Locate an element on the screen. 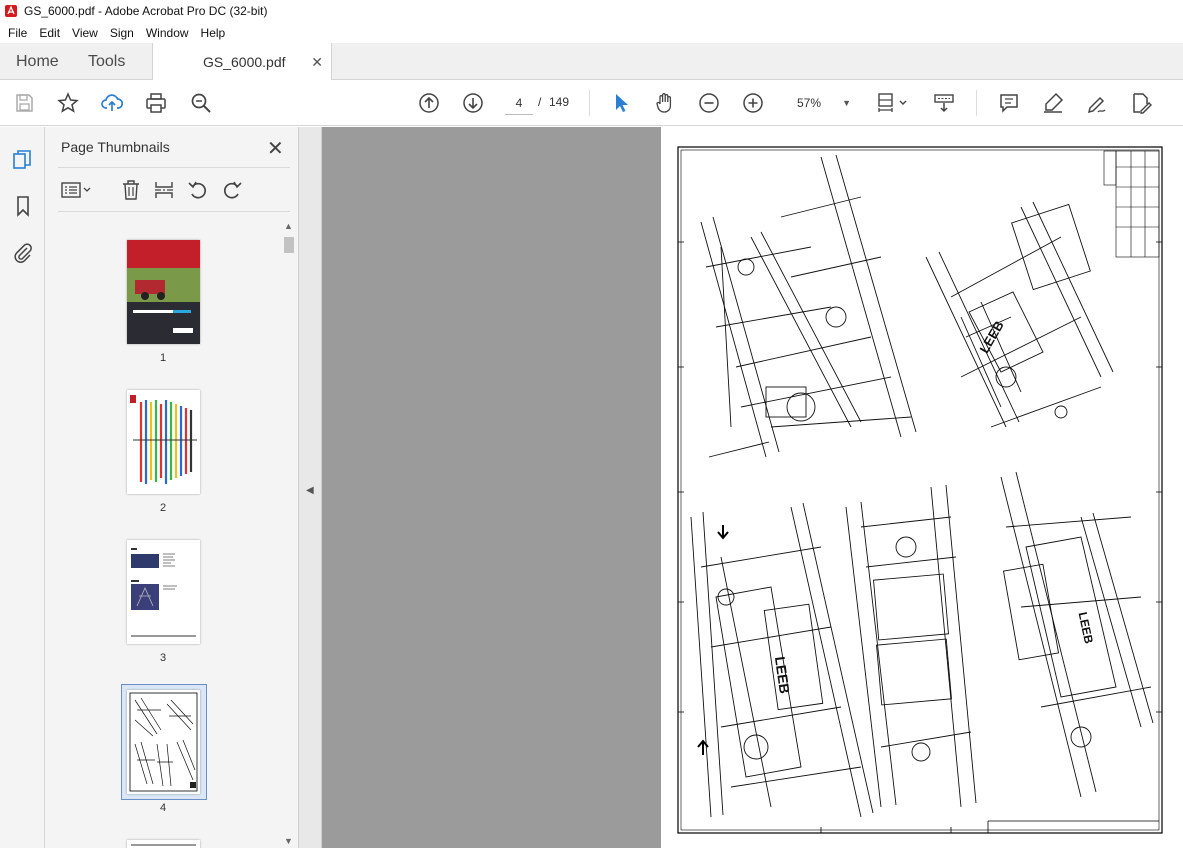  save-icon is located at coordinates (24, 103).